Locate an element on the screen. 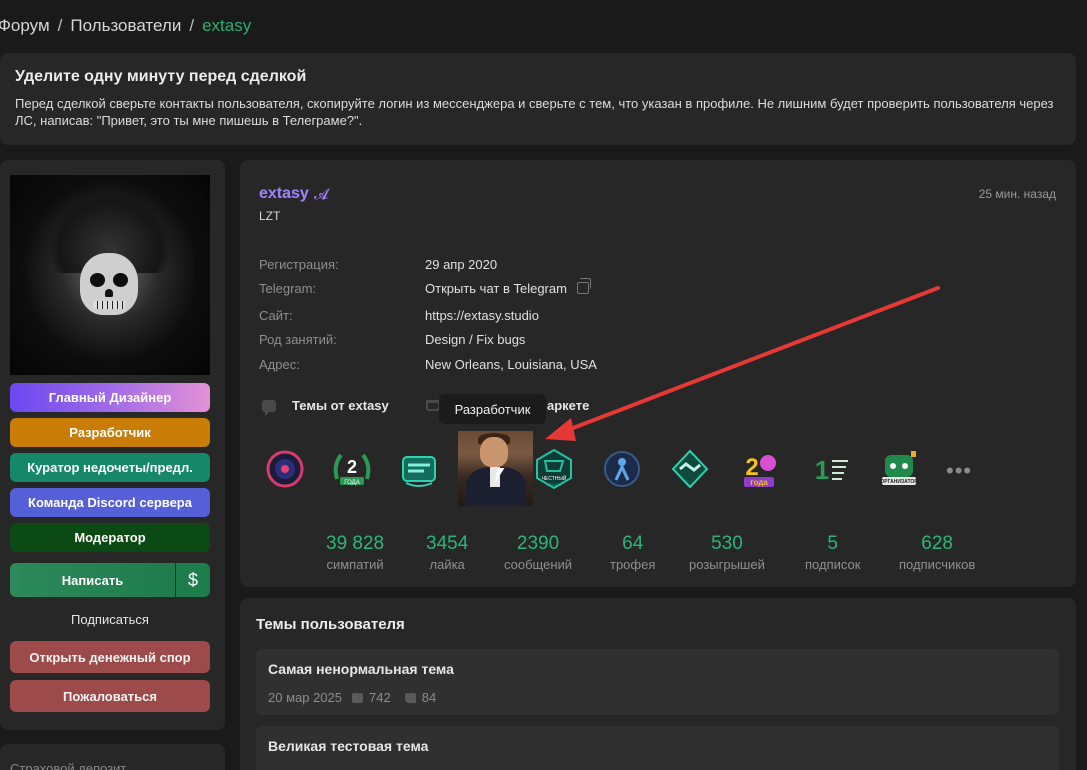 This screenshot has width=1087, height=770. stat-likes: 39 828 симпатий is located at coordinates (355, 552).